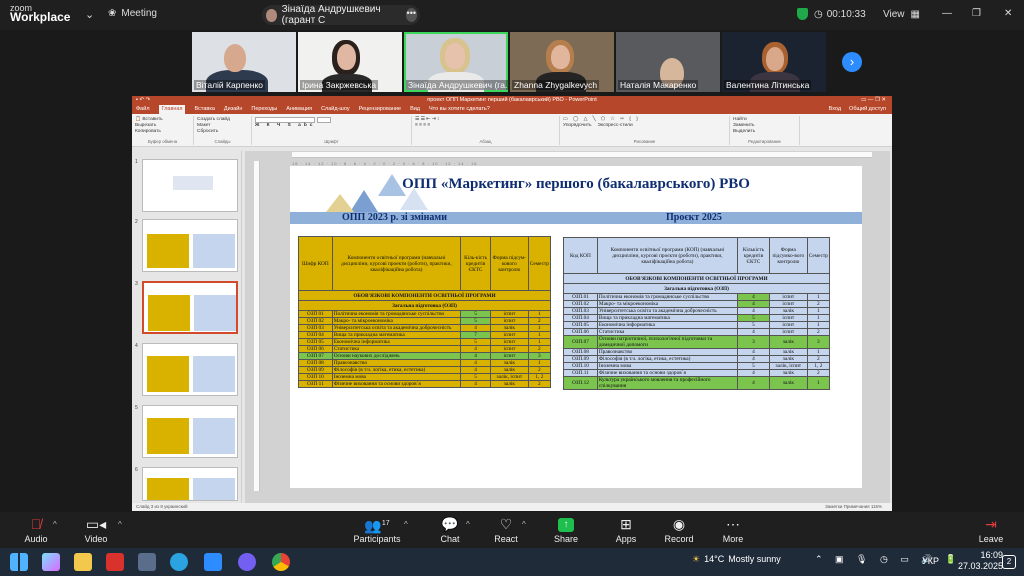 This screenshot has height=576, width=1024. What do you see at coordinates (733, 539) in the screenshot?
I see `more-label: More` at bounding box center [733, 539].